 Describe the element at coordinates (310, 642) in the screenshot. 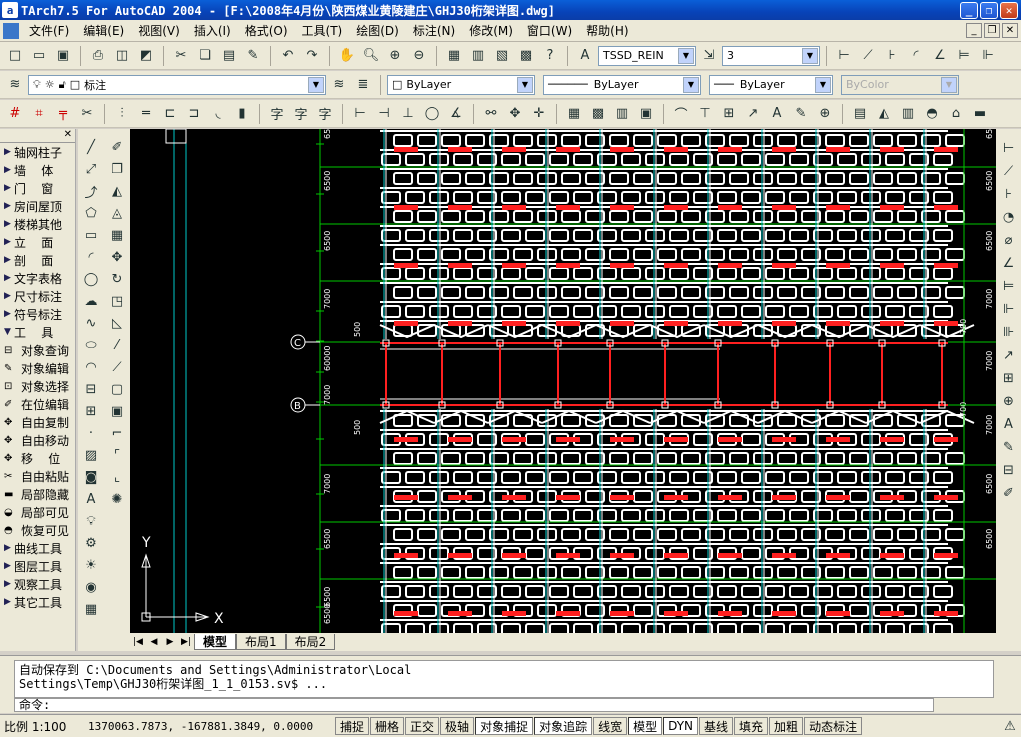

I see `layout-tab: 布局2` at that location.